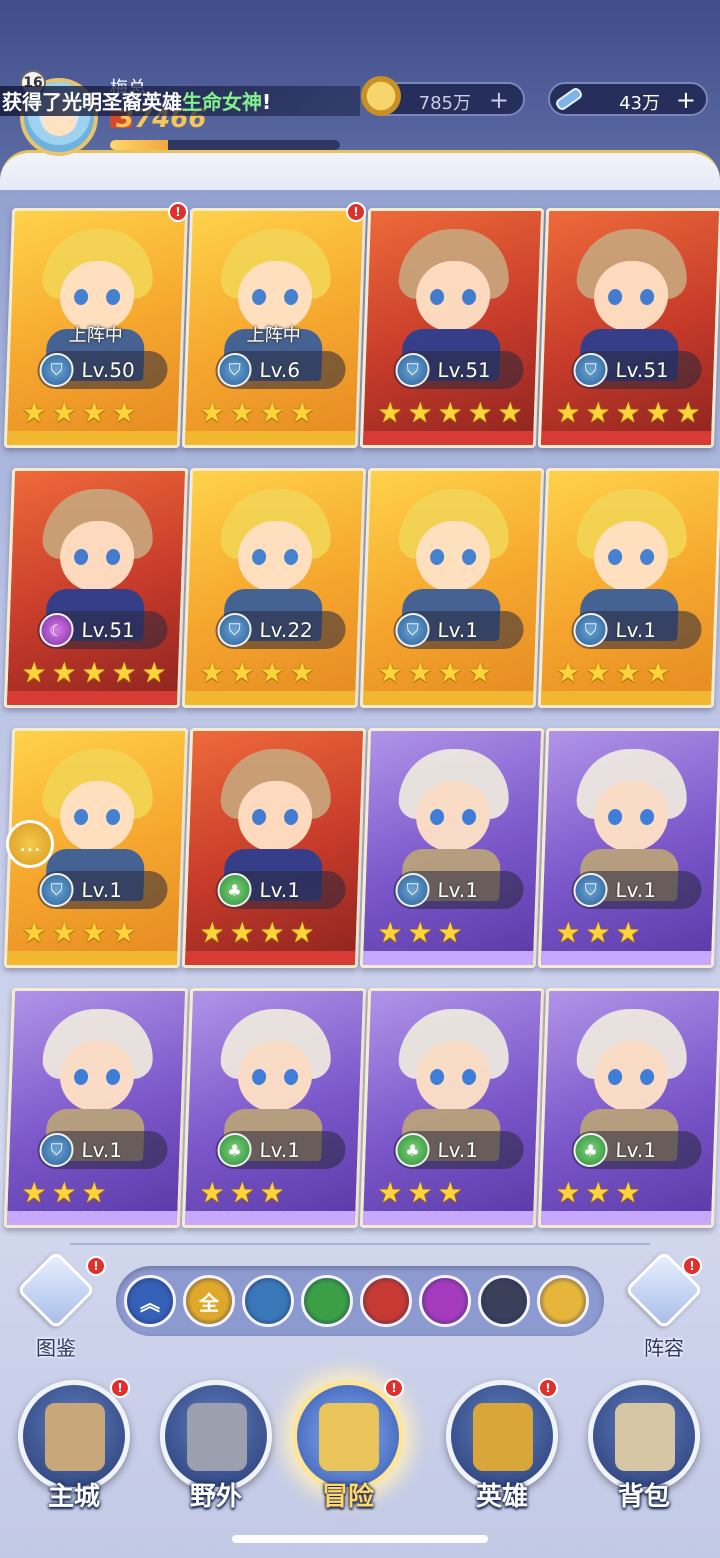 This screenshot has height=1558, width=720. I want to click on hero-level-pill: ♣ Lv.1, so click(280, 1150).